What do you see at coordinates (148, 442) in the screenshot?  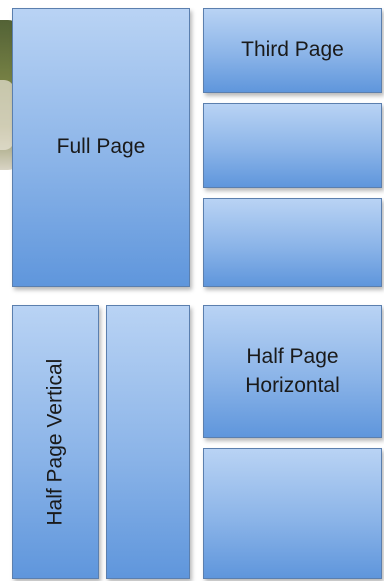 I see `half-page-vertical-box-right` at bounding box center [148, 442].